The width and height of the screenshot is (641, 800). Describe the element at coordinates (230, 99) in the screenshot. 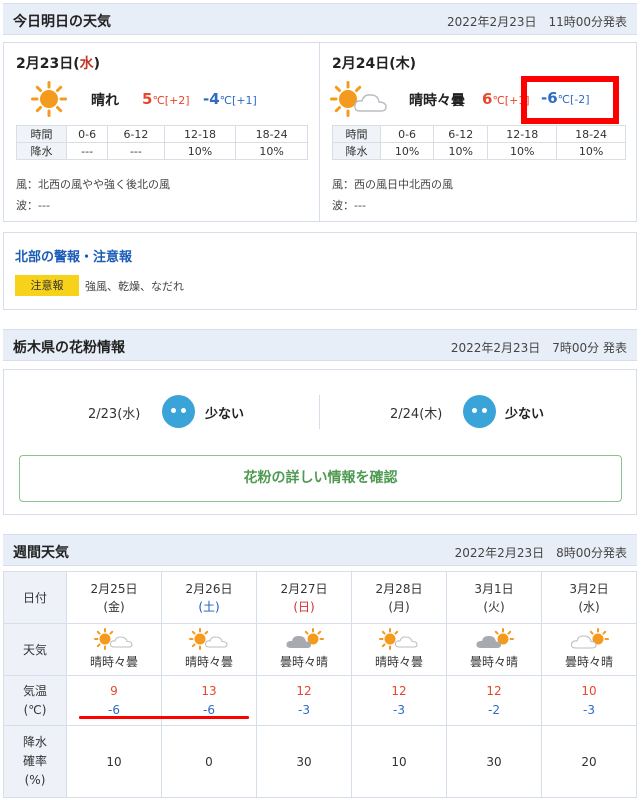

I see `min-temp: -4℃[+1]` at that location.